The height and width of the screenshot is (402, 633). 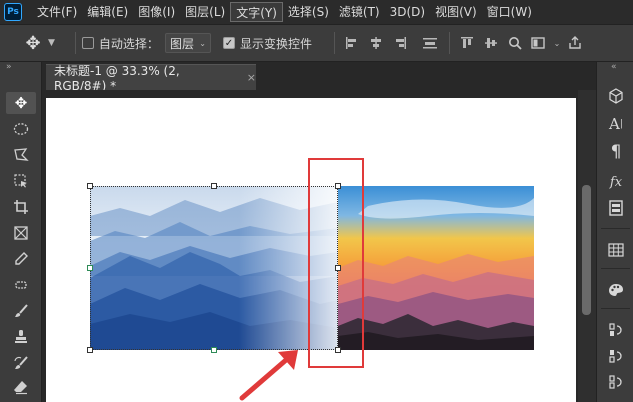 What do you see at coordinates (615, 68) in the screenshot?
I see `collapse-panel-icon: «` at bounding box center [615, 68].